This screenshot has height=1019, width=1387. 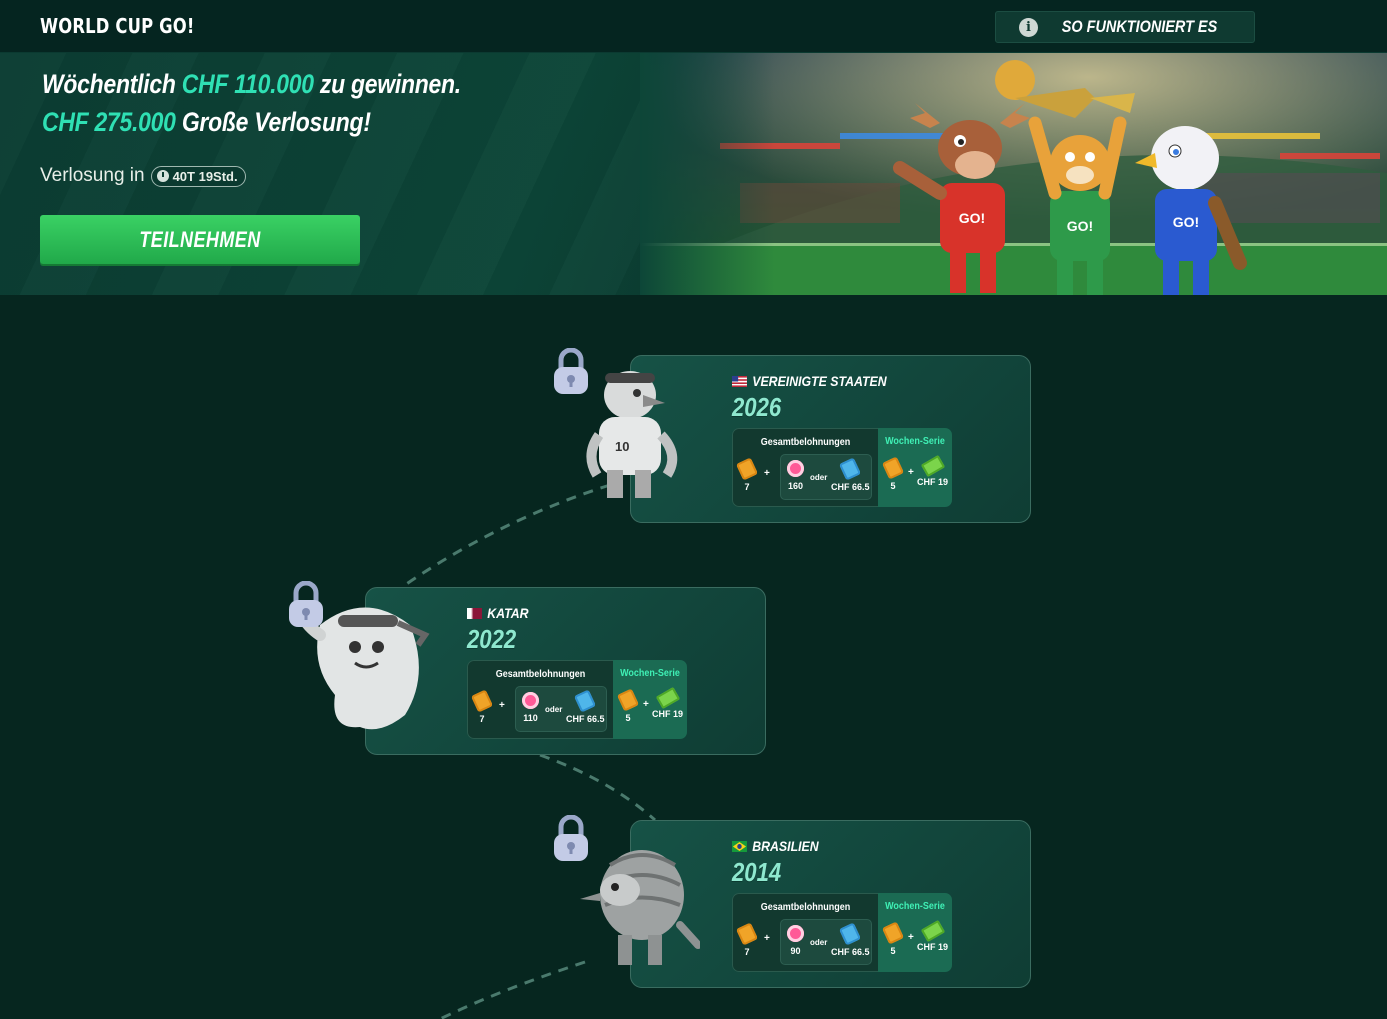 I want to click on svg-text: 10, so click(x=622, y=446).